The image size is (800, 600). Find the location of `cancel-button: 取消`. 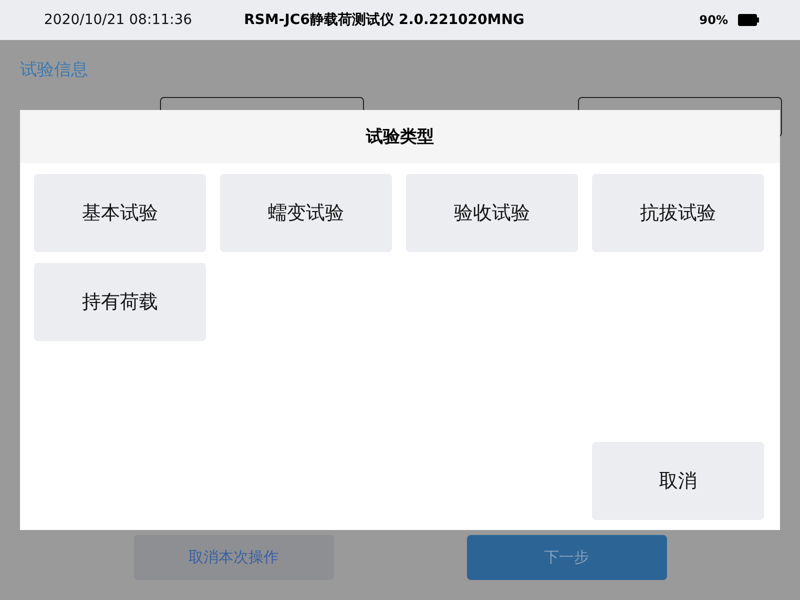

cancel-button: 取消 is located at coordinates (678, 481).